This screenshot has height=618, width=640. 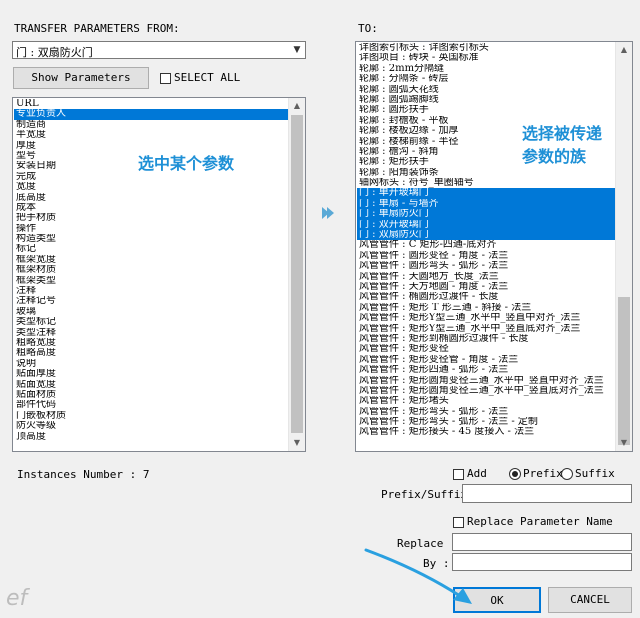 What do you see at coordinates (486, 370) in the screenshot?
I see `list-item: 风管管件 : 矩形四通 - 弧形 - 法兰` at bounding box center [486, 370].